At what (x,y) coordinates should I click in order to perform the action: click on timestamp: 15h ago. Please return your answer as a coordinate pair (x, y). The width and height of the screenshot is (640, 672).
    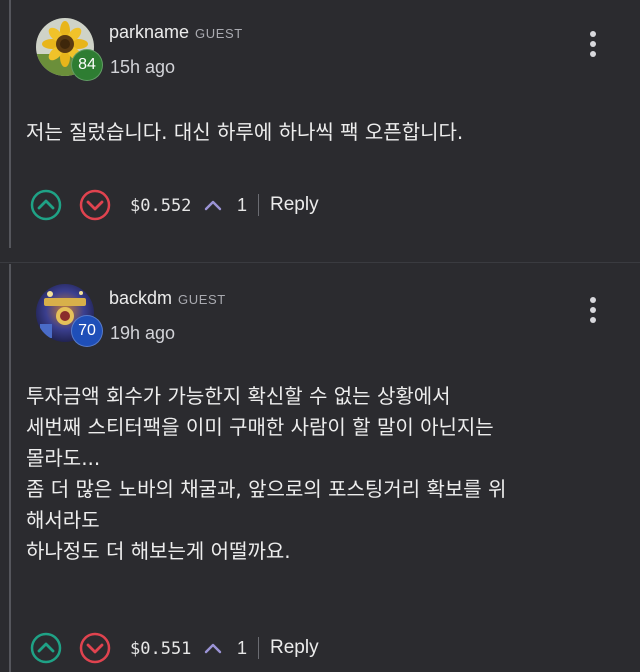
    Looking at the image, I should click on (142, 67).